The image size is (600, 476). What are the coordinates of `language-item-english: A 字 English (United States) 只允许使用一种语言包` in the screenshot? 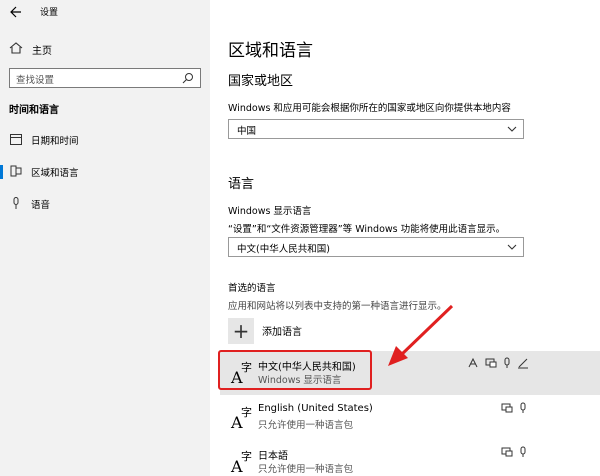 It's located at (410, 418).